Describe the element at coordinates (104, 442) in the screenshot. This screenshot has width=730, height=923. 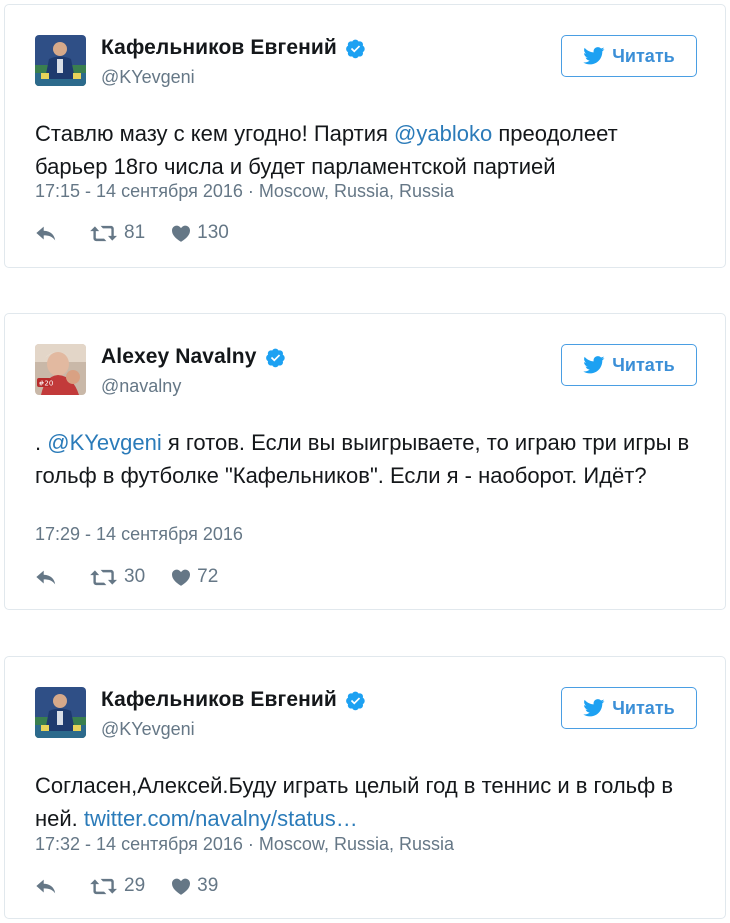
I see `mention-link: @KYevgeni` at that location.